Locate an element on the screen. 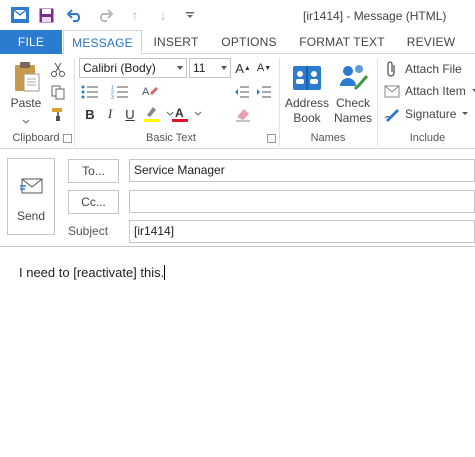  include-group-label: Include is located at coordinates (427, 138).